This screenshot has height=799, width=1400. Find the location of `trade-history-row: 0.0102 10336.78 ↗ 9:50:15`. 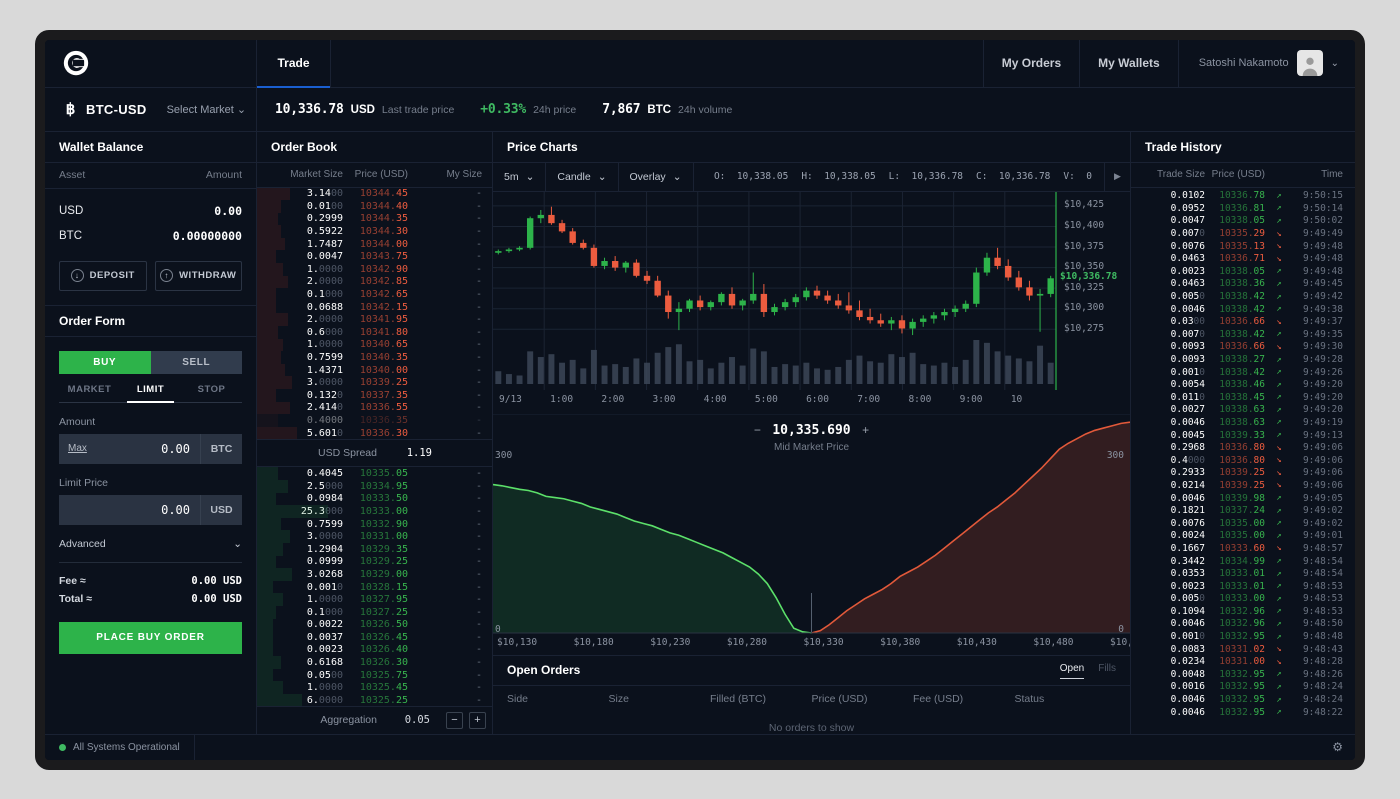

trade-history-row: 0.0102 10336.78 ↗ 9:50:15 is located at coordinates (1243, 196).